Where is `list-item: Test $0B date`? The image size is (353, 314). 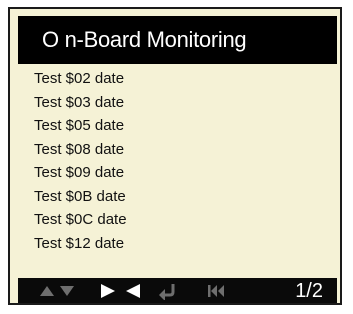
list-item: Test $0B date is located at coordinates (179, 197).